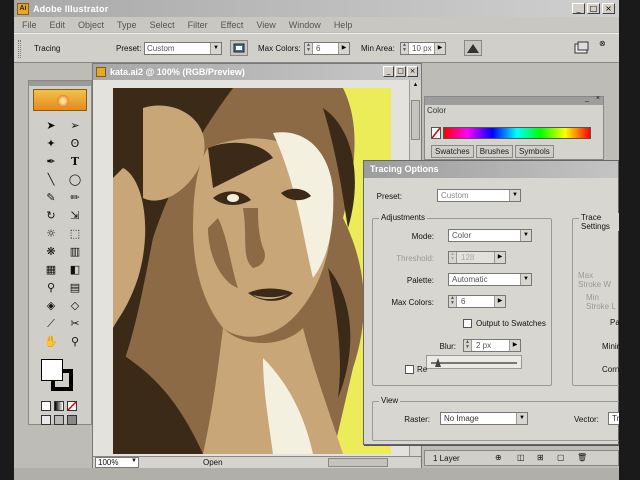 The height and width of the screenshot is (480, 640). What do you see at coordinates (479, 195) in the screenshot?
I see `dialog-preset-dropdown: Custom ▼` at bounding box center [479, 195].